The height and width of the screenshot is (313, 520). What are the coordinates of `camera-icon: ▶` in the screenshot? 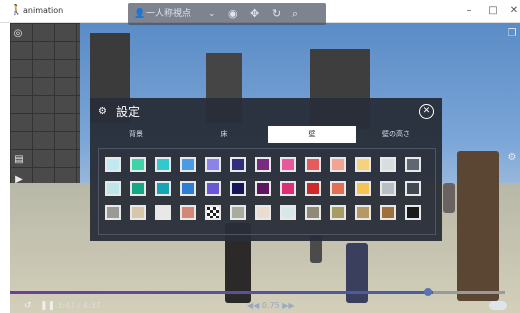 It's located at (19, 180).